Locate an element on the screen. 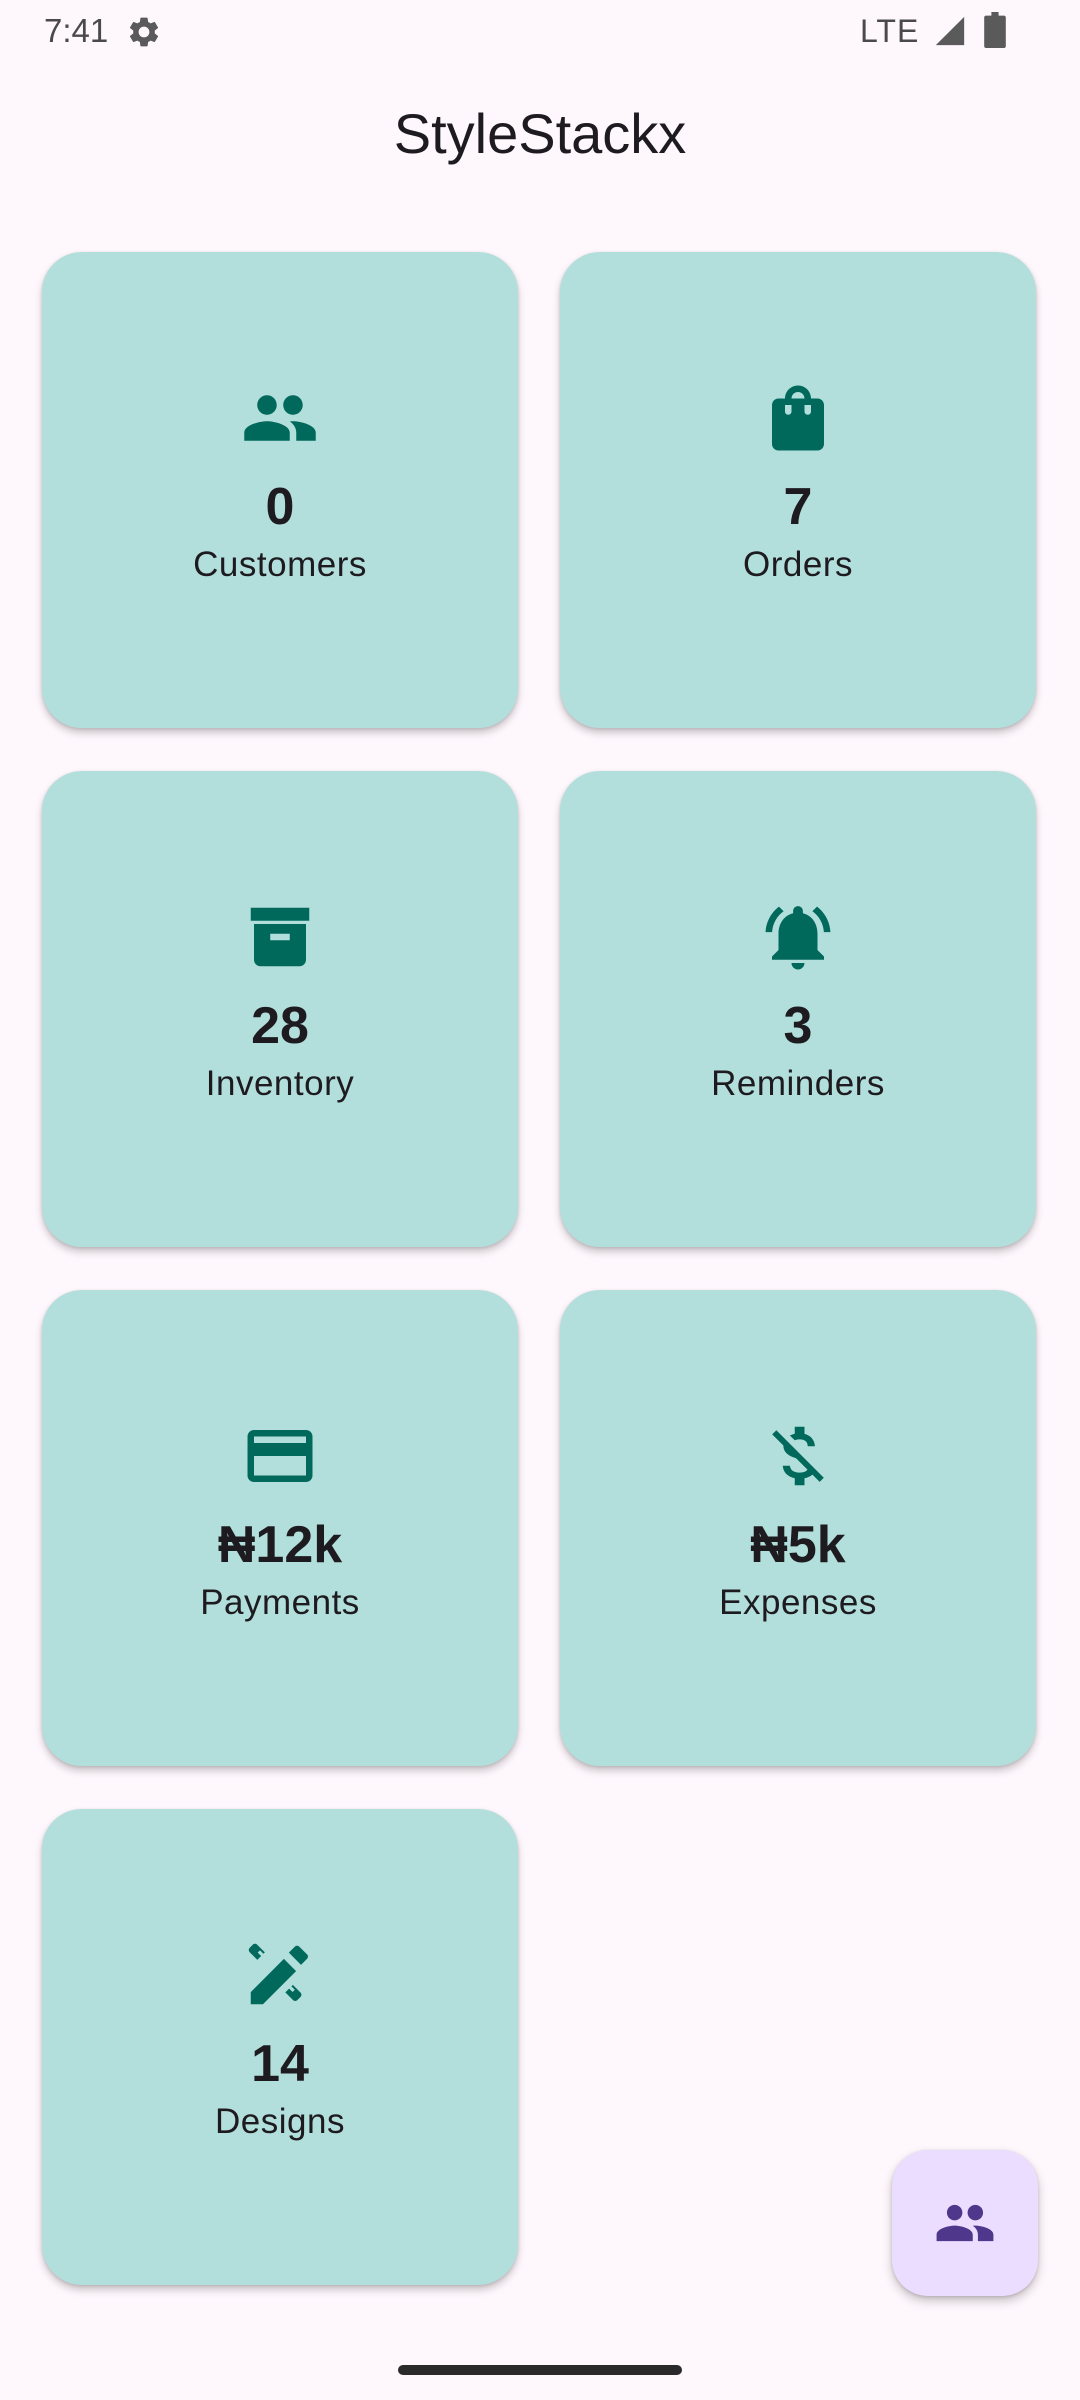 The image size is (1080, 2400). settings-gear-icon is located at coordinates (144, 32).